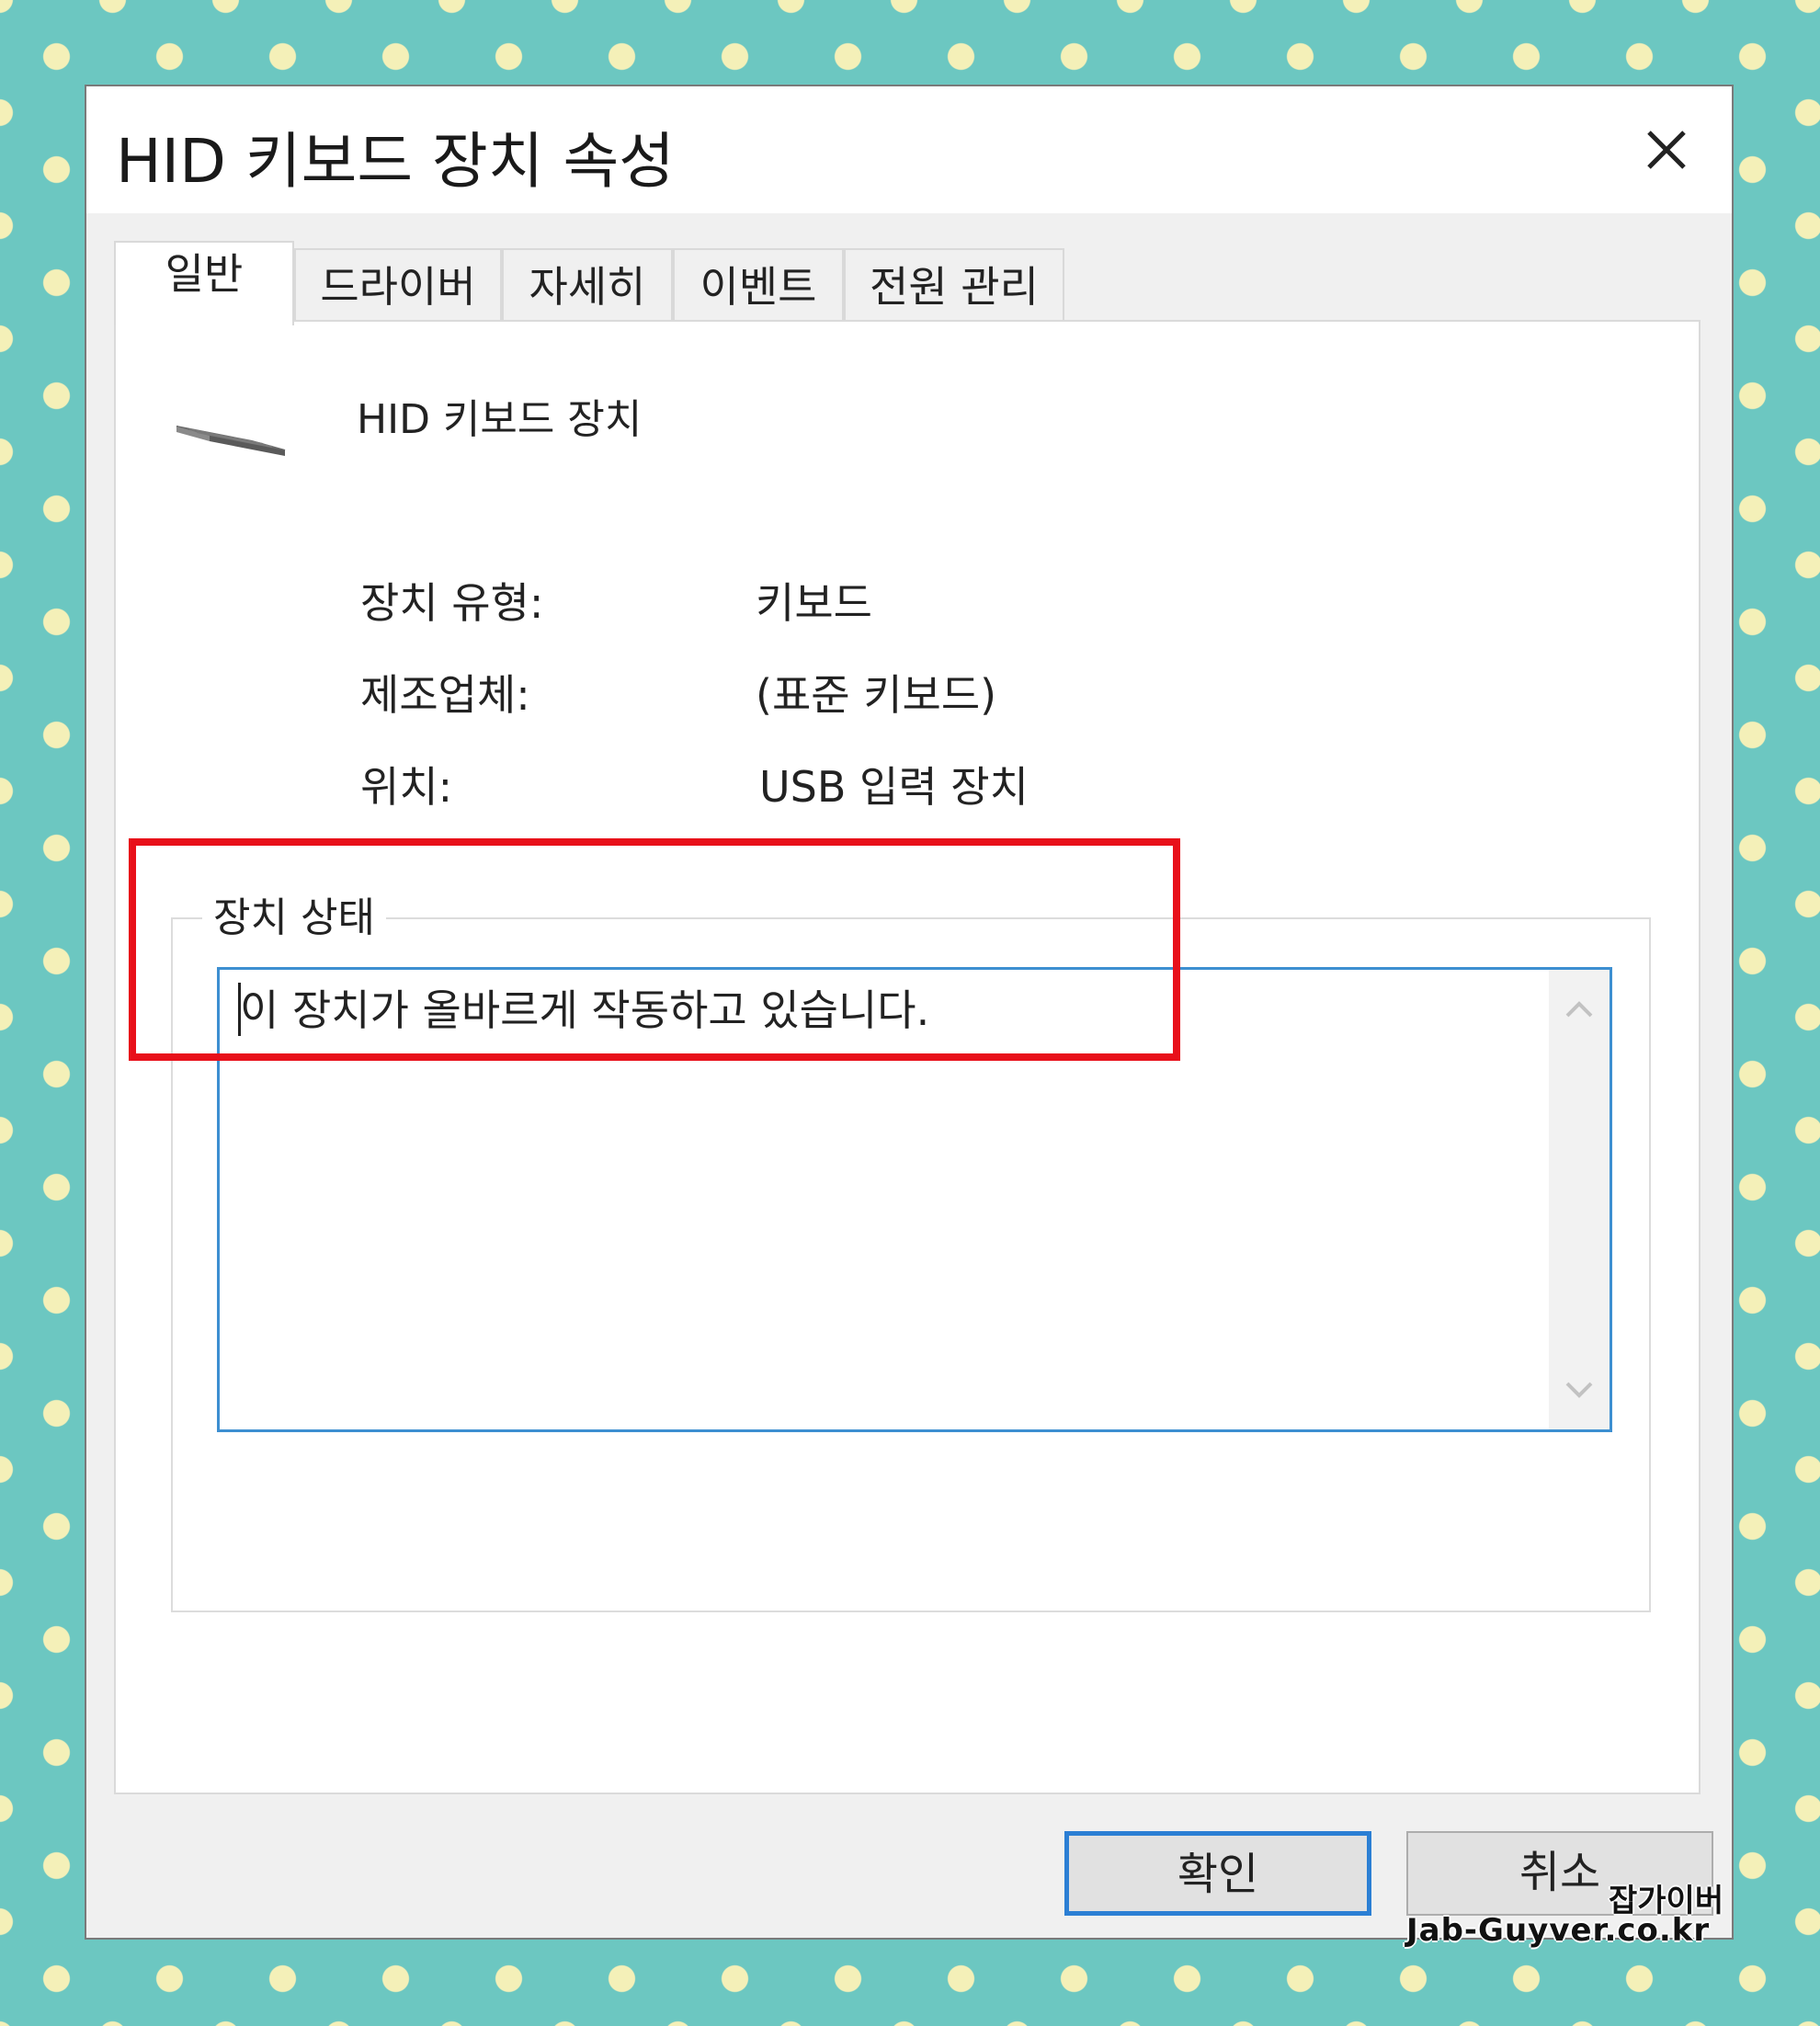  I want to click on status-scrollbar, so click(1579, 1199).